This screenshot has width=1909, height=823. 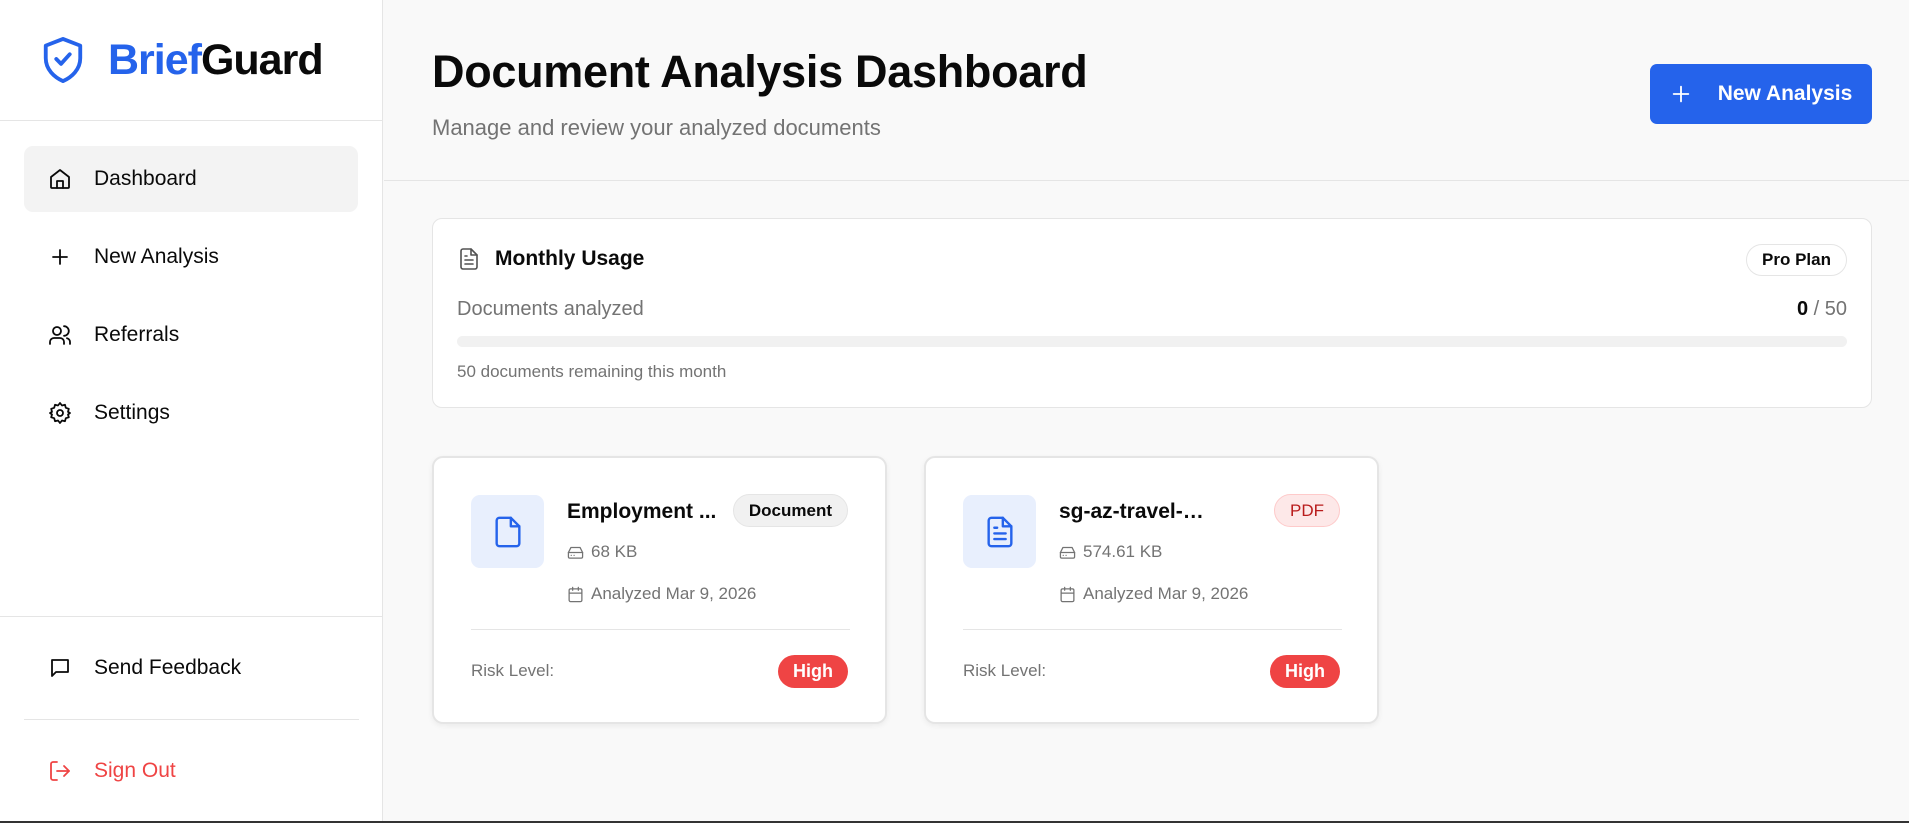 What do you see at coordinates (60, 335) in the screenshot?
I see `users-icon` at bounding box center [60, 335].